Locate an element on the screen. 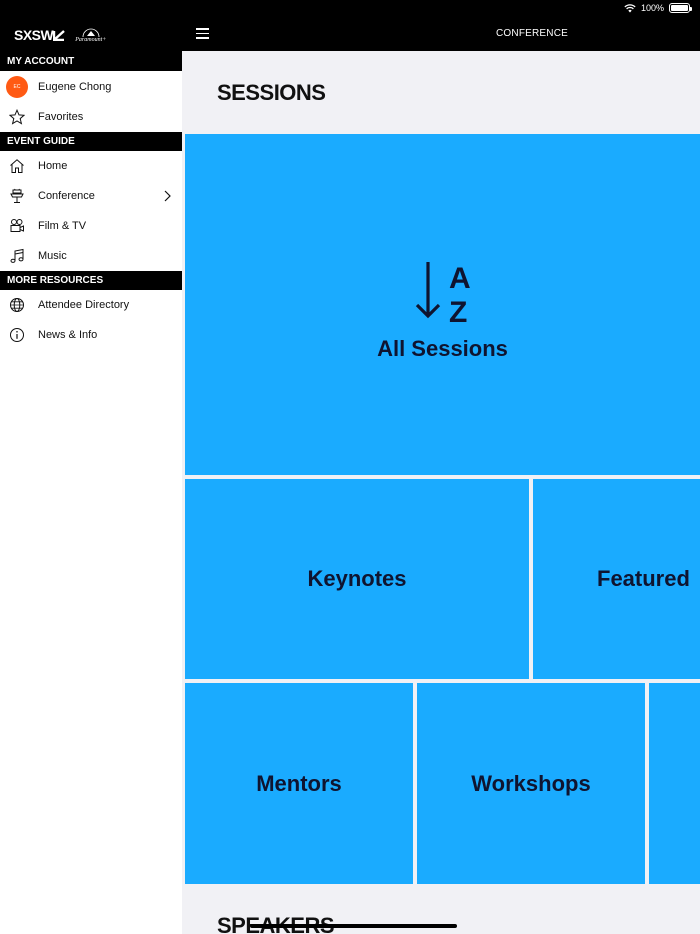 The image size is (700, 934). page-title: SESSIONS is located at coordinates (271, 92).